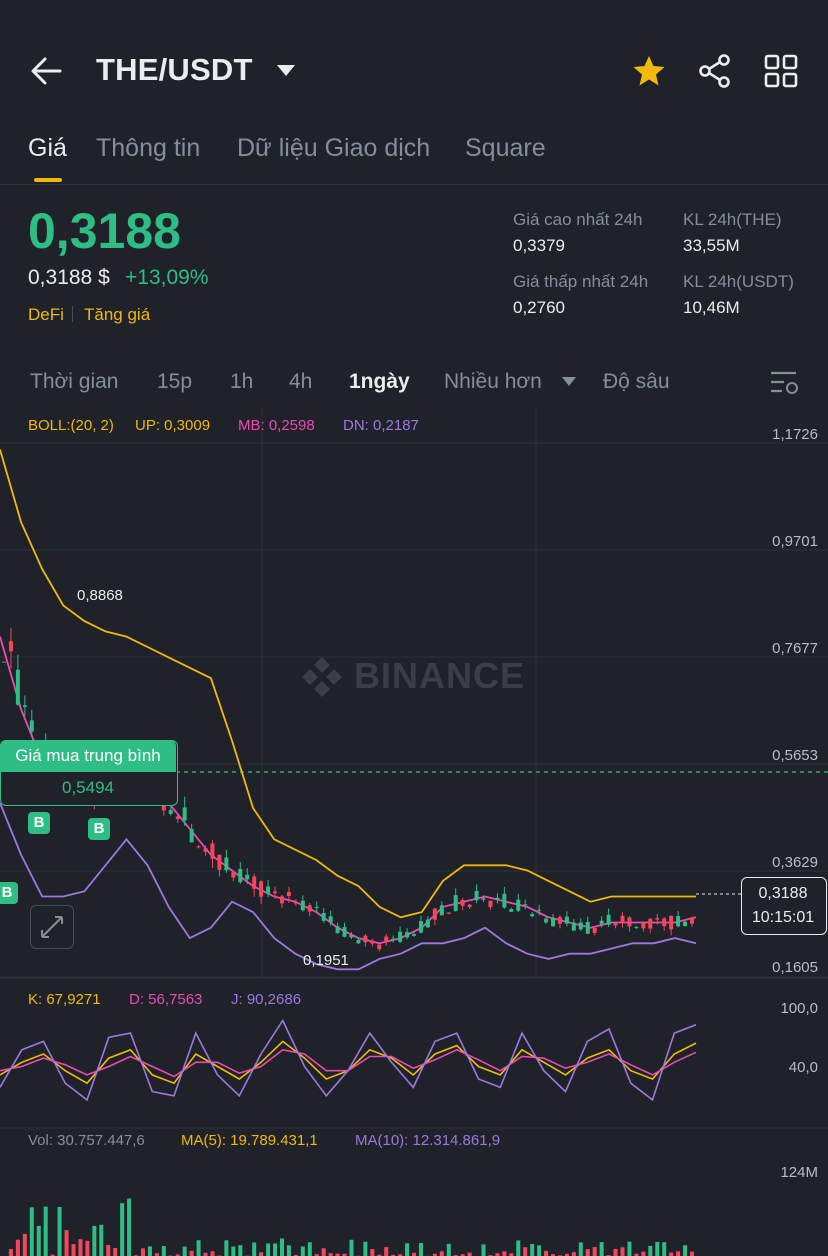 The height and width of the screenshot is (1256, 828). Describe the element at coordinates (173, 425) in the screenshot. I see `boll-legend-up: UP: 0,3009` at that location.